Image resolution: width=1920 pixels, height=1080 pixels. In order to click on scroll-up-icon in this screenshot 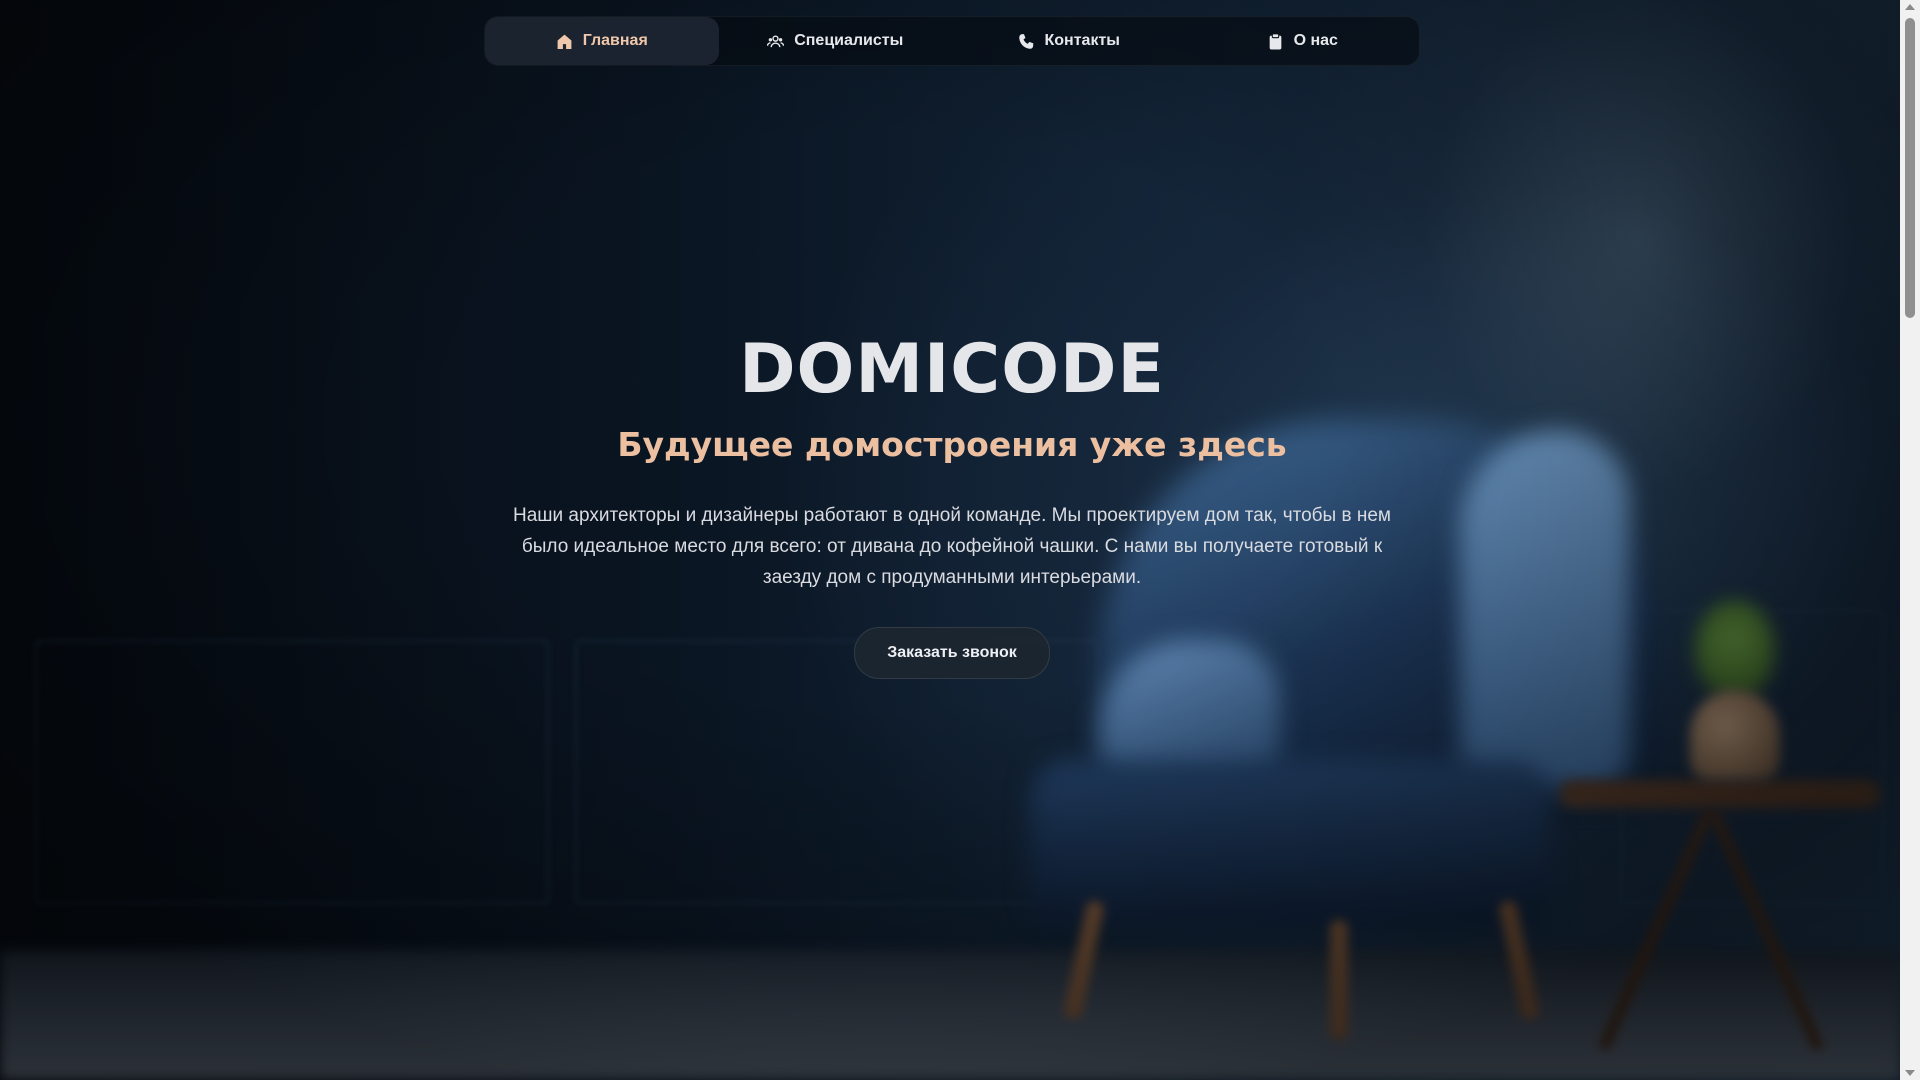, I will do `click(1910, 7)`.